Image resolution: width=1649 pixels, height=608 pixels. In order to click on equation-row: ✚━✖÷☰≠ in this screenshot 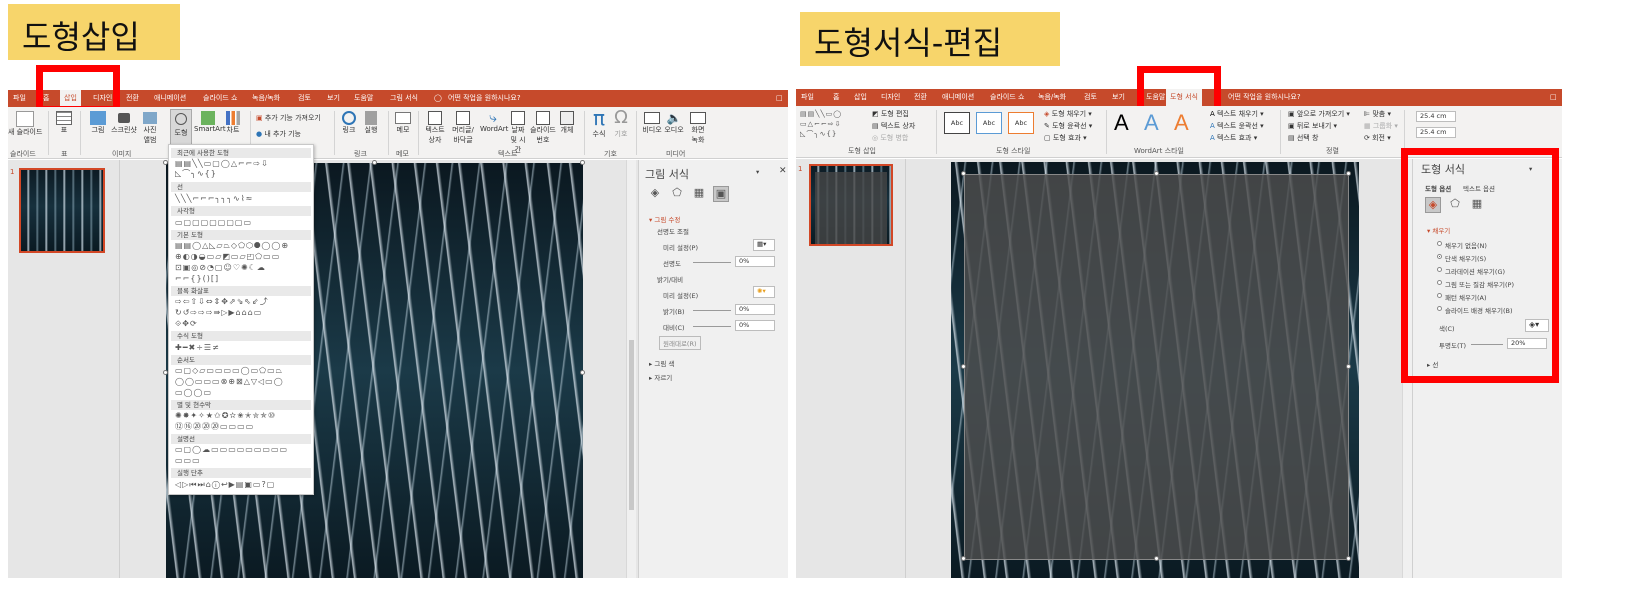, I will do `click(197, 348)`.